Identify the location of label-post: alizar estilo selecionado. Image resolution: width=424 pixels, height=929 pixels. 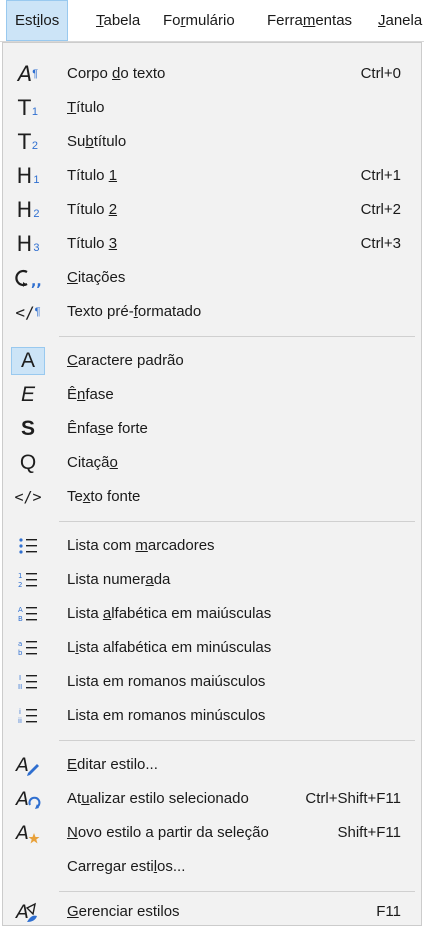
(169, 798).